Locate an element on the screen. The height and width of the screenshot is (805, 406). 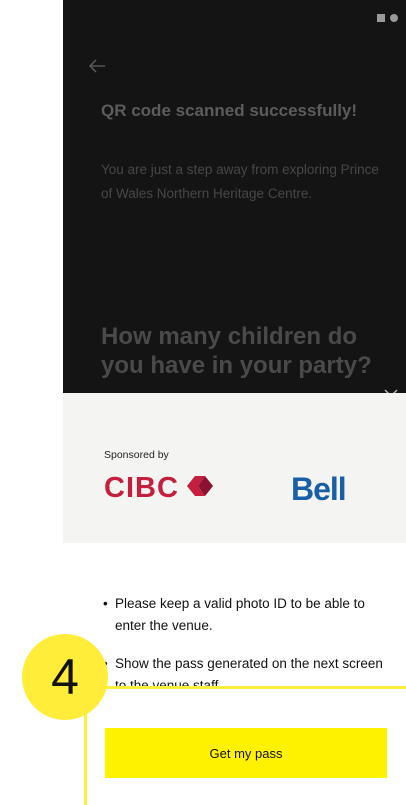
back-arrow-icon is located at coordinates (97, 66).